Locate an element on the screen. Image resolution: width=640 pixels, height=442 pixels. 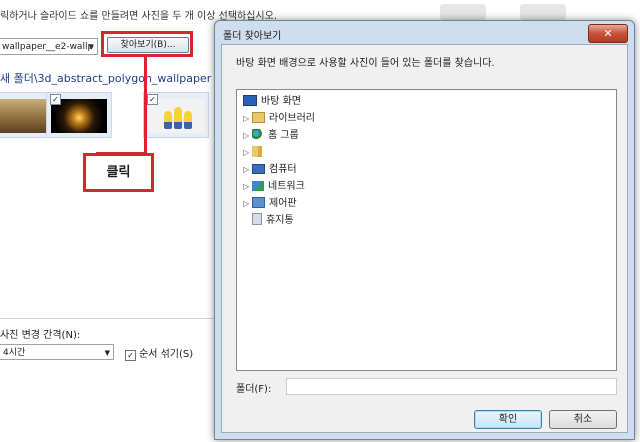
interval-value: 4시간 is located at coordinates (14, 353).